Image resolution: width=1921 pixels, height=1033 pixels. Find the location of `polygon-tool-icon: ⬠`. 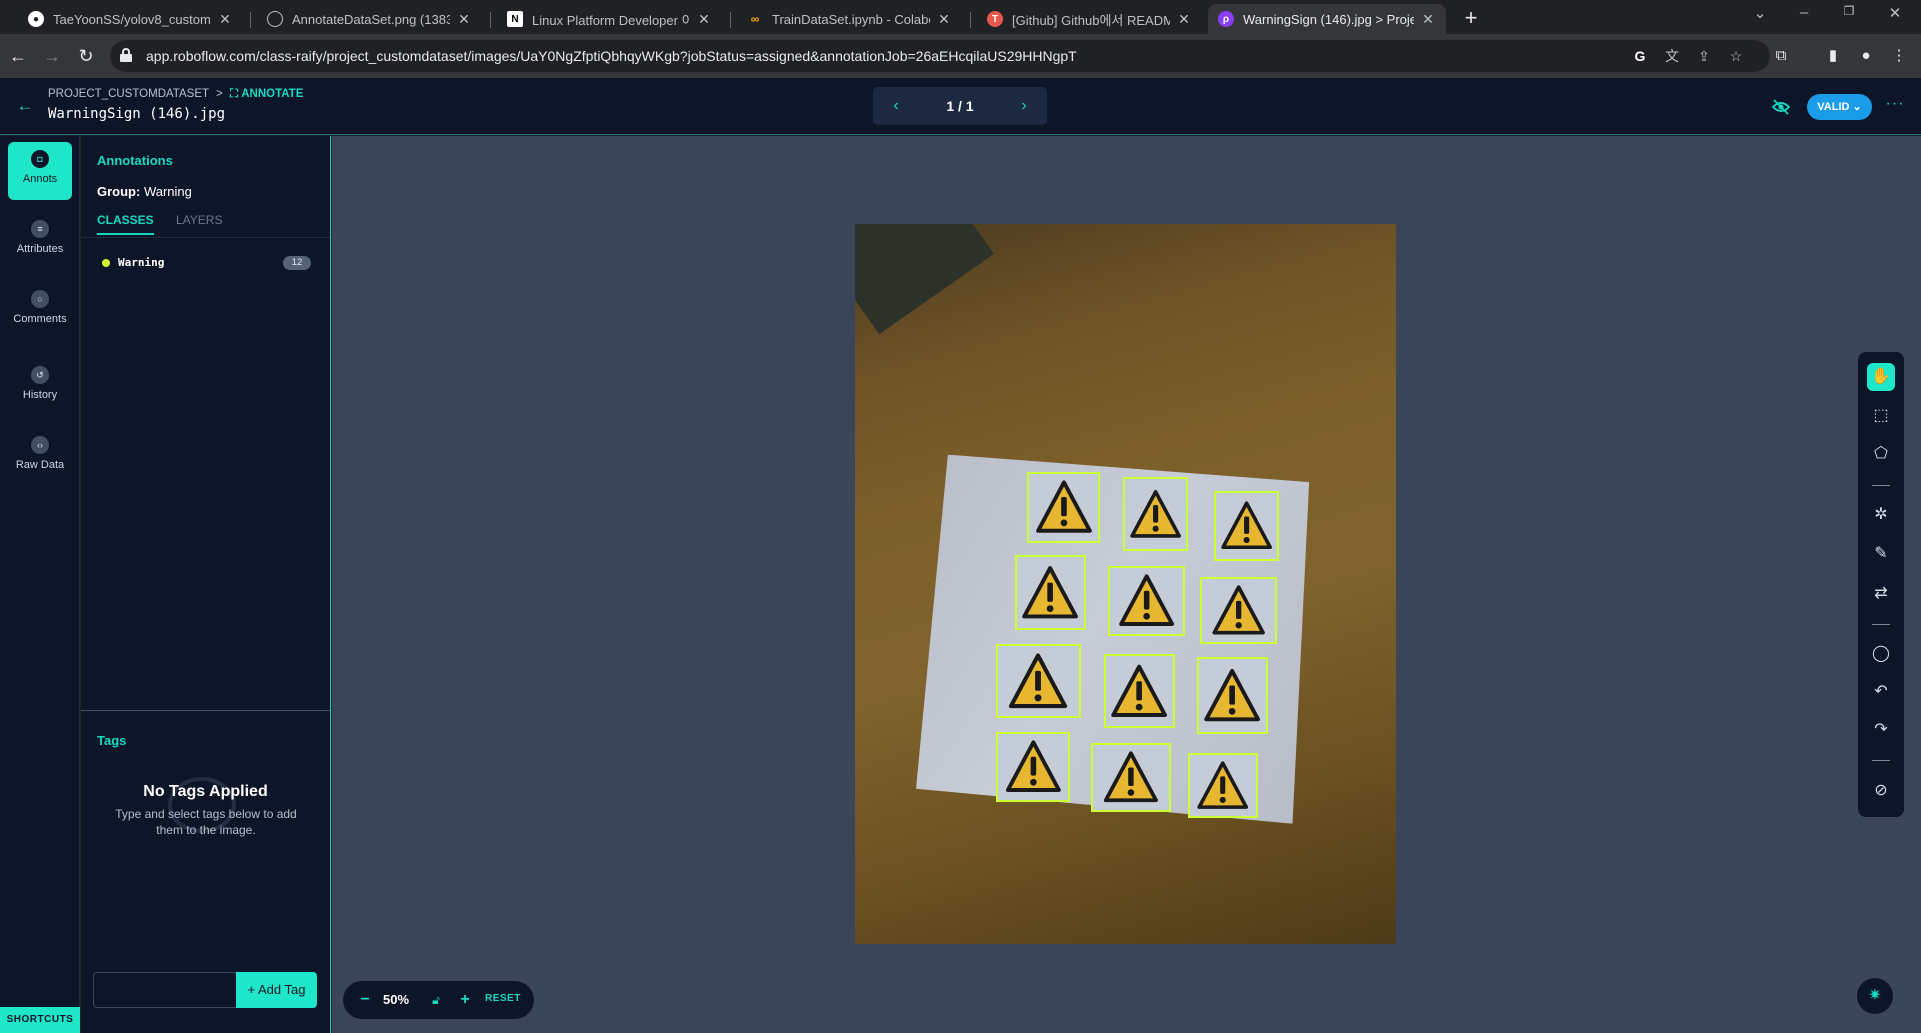

polygon-tool-icon: ⬠ is located at coordinates (1881, 454).